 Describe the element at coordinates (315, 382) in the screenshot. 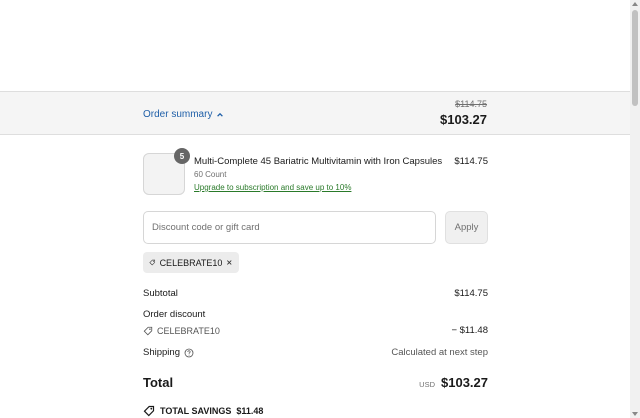

I see `total-row: Total USD $103.27` at that location.